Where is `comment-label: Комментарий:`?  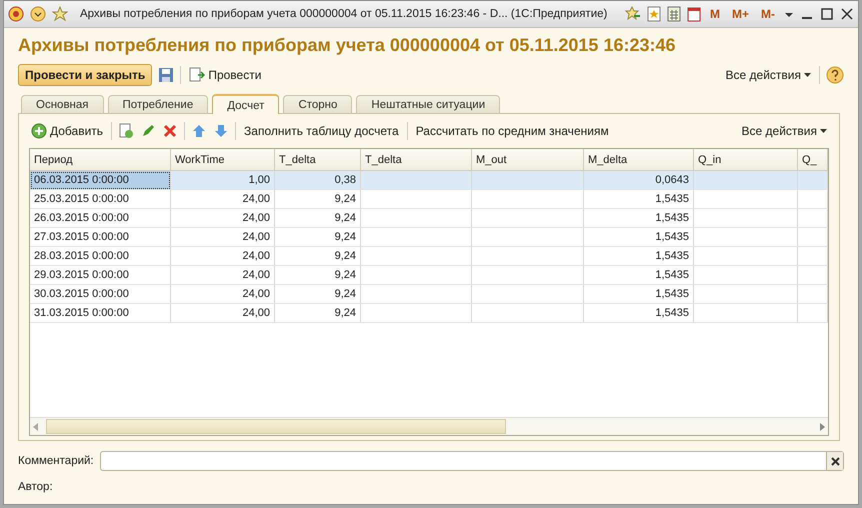
comment-label: Комментарий: is located at coordinates (56, 461).